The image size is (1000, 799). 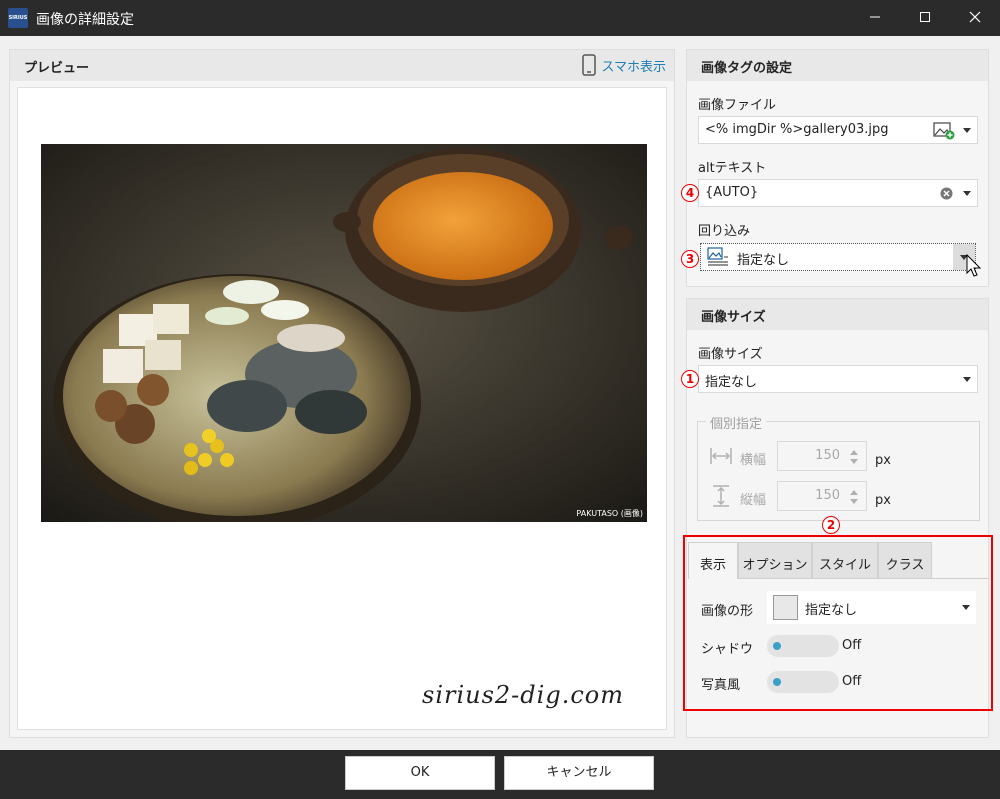 What do you see at coordinates (946, 195) in the screenshot?
I see `clear-icon` at bounding box center [946, 195].